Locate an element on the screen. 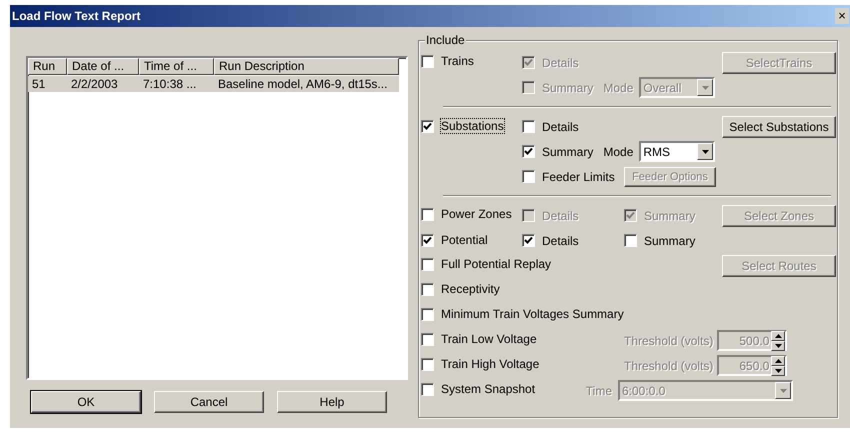 The image size is (850, 434). column-header: Run is located at coordinates (47, 66).